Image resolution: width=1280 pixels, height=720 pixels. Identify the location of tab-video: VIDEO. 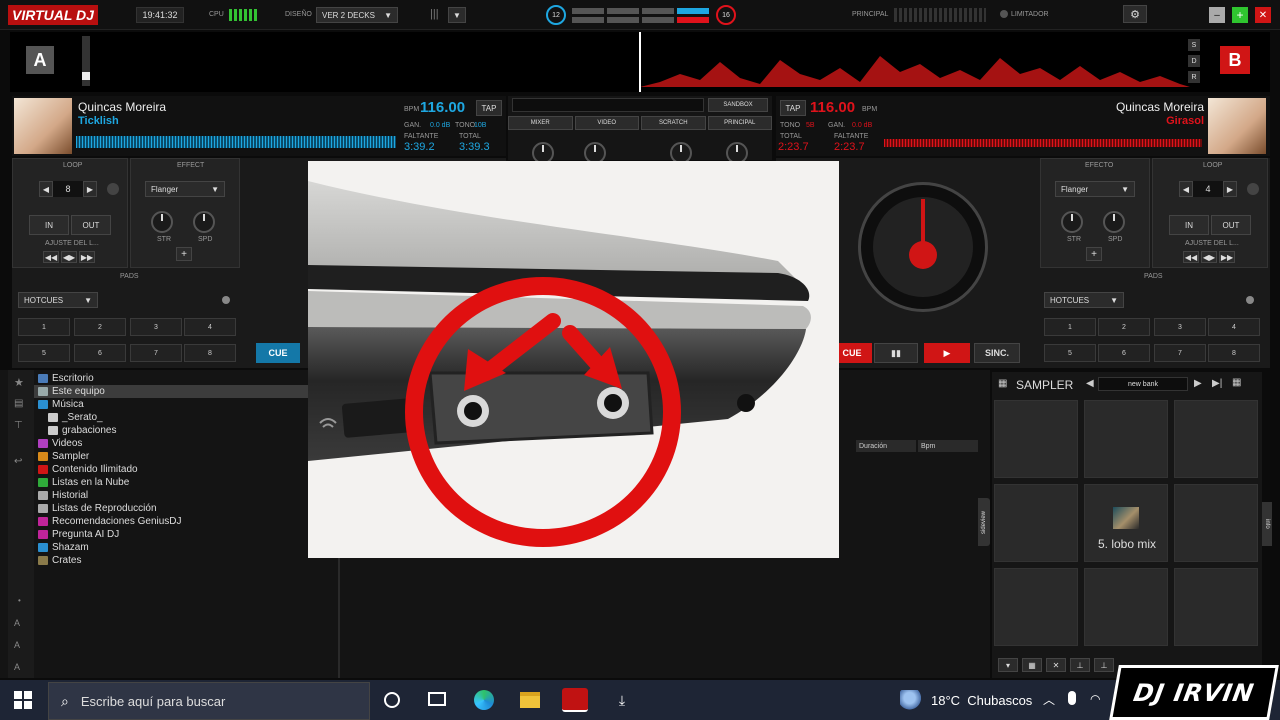
(606, 123).